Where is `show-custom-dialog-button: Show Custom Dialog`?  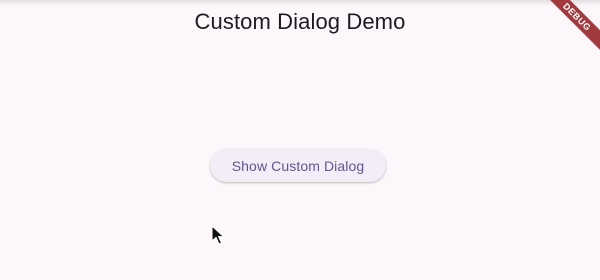
show-custom-dialog-button: Show Custom Dialog is located at coordinates (298, 165).